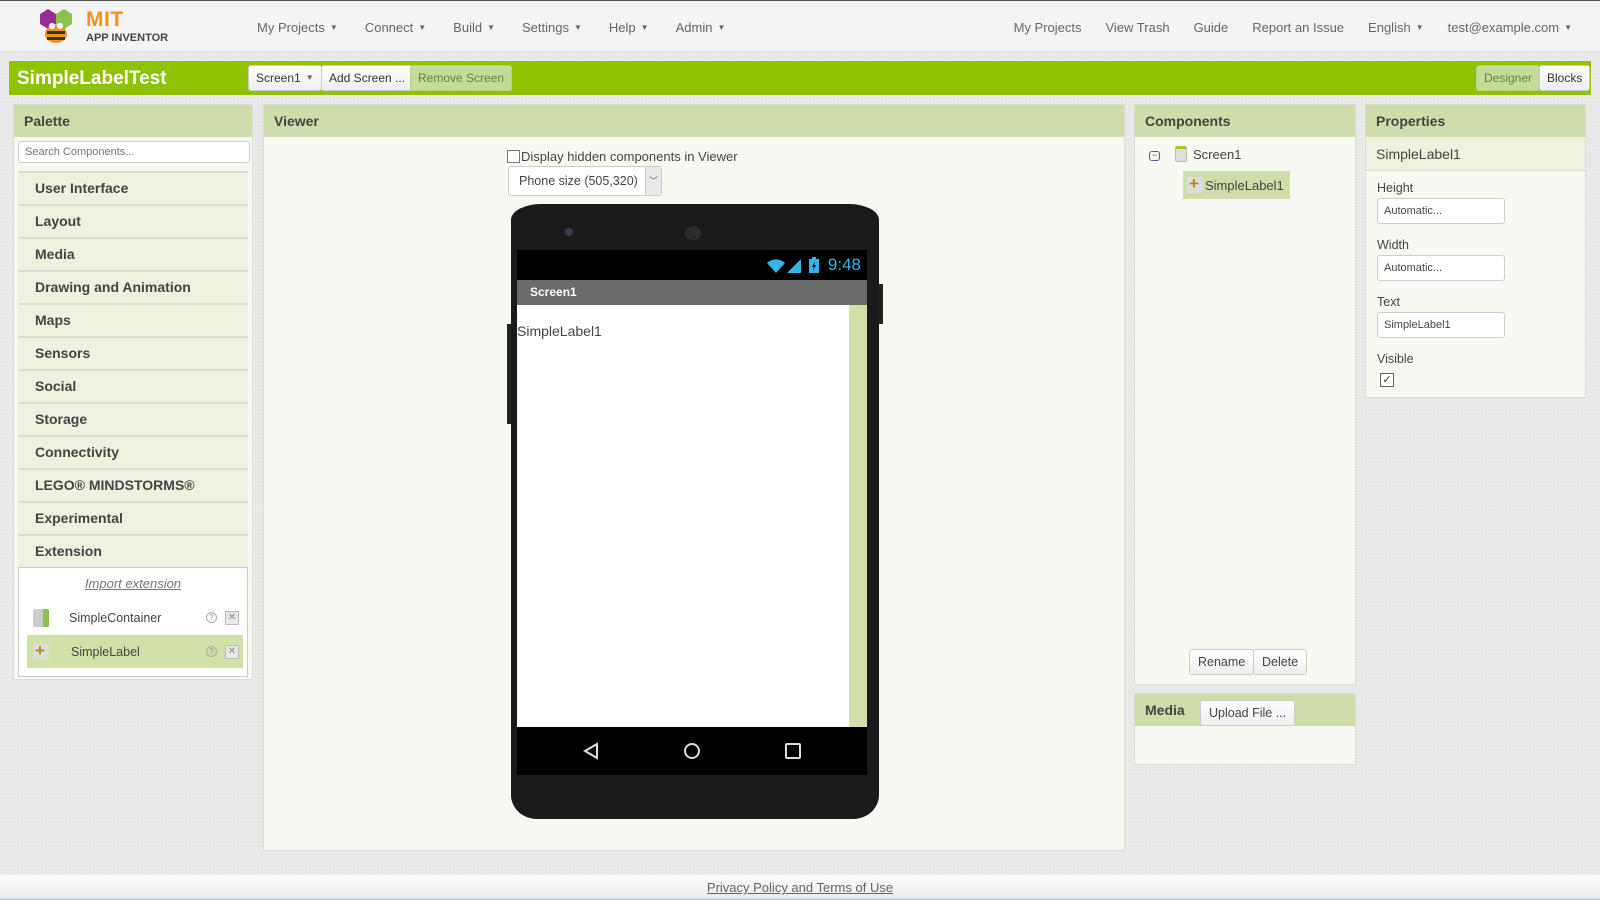  What do you see at coordinates (1475, 121) in the screenshot?
I see `properties-title: Properties` at bounding box center [1475, 121].